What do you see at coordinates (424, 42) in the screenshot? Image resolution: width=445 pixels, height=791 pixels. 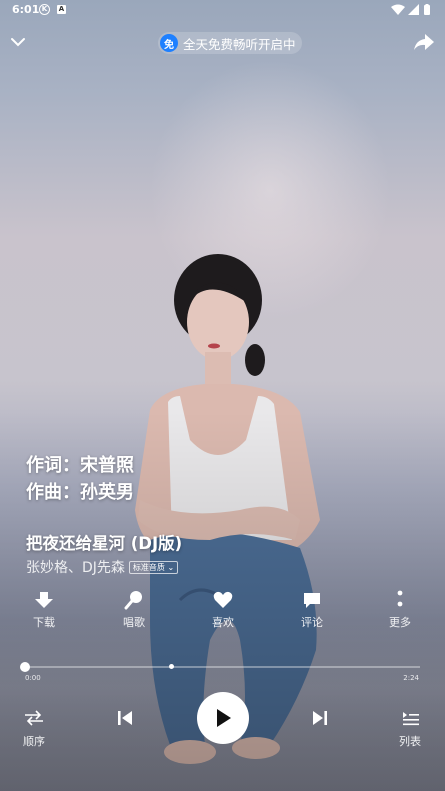 I see `share-icon` at bounding box center [424, 42].